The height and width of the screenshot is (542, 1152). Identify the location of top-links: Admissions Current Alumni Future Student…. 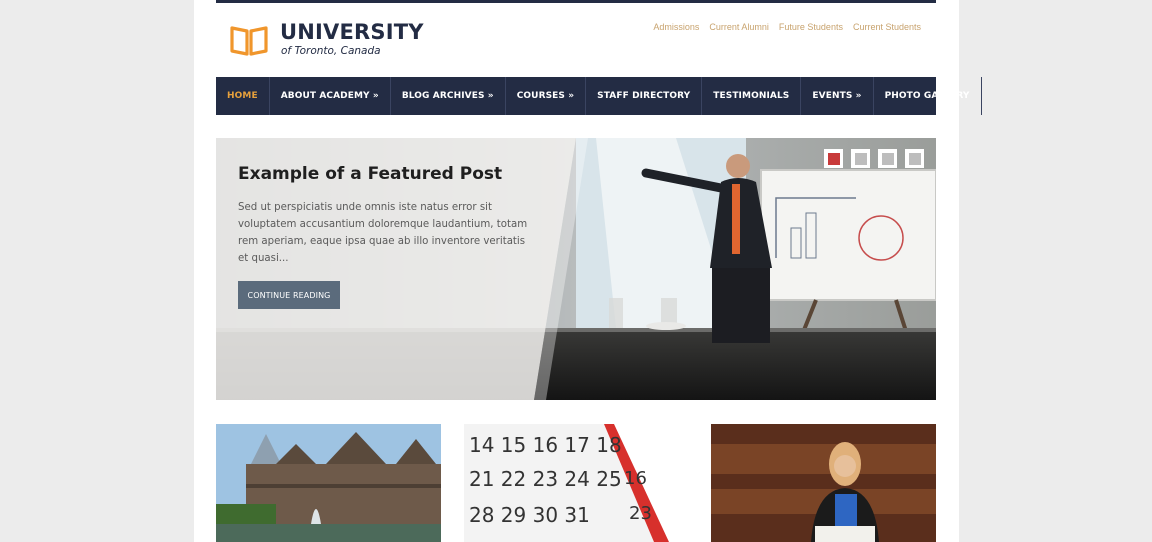
(787, 27).